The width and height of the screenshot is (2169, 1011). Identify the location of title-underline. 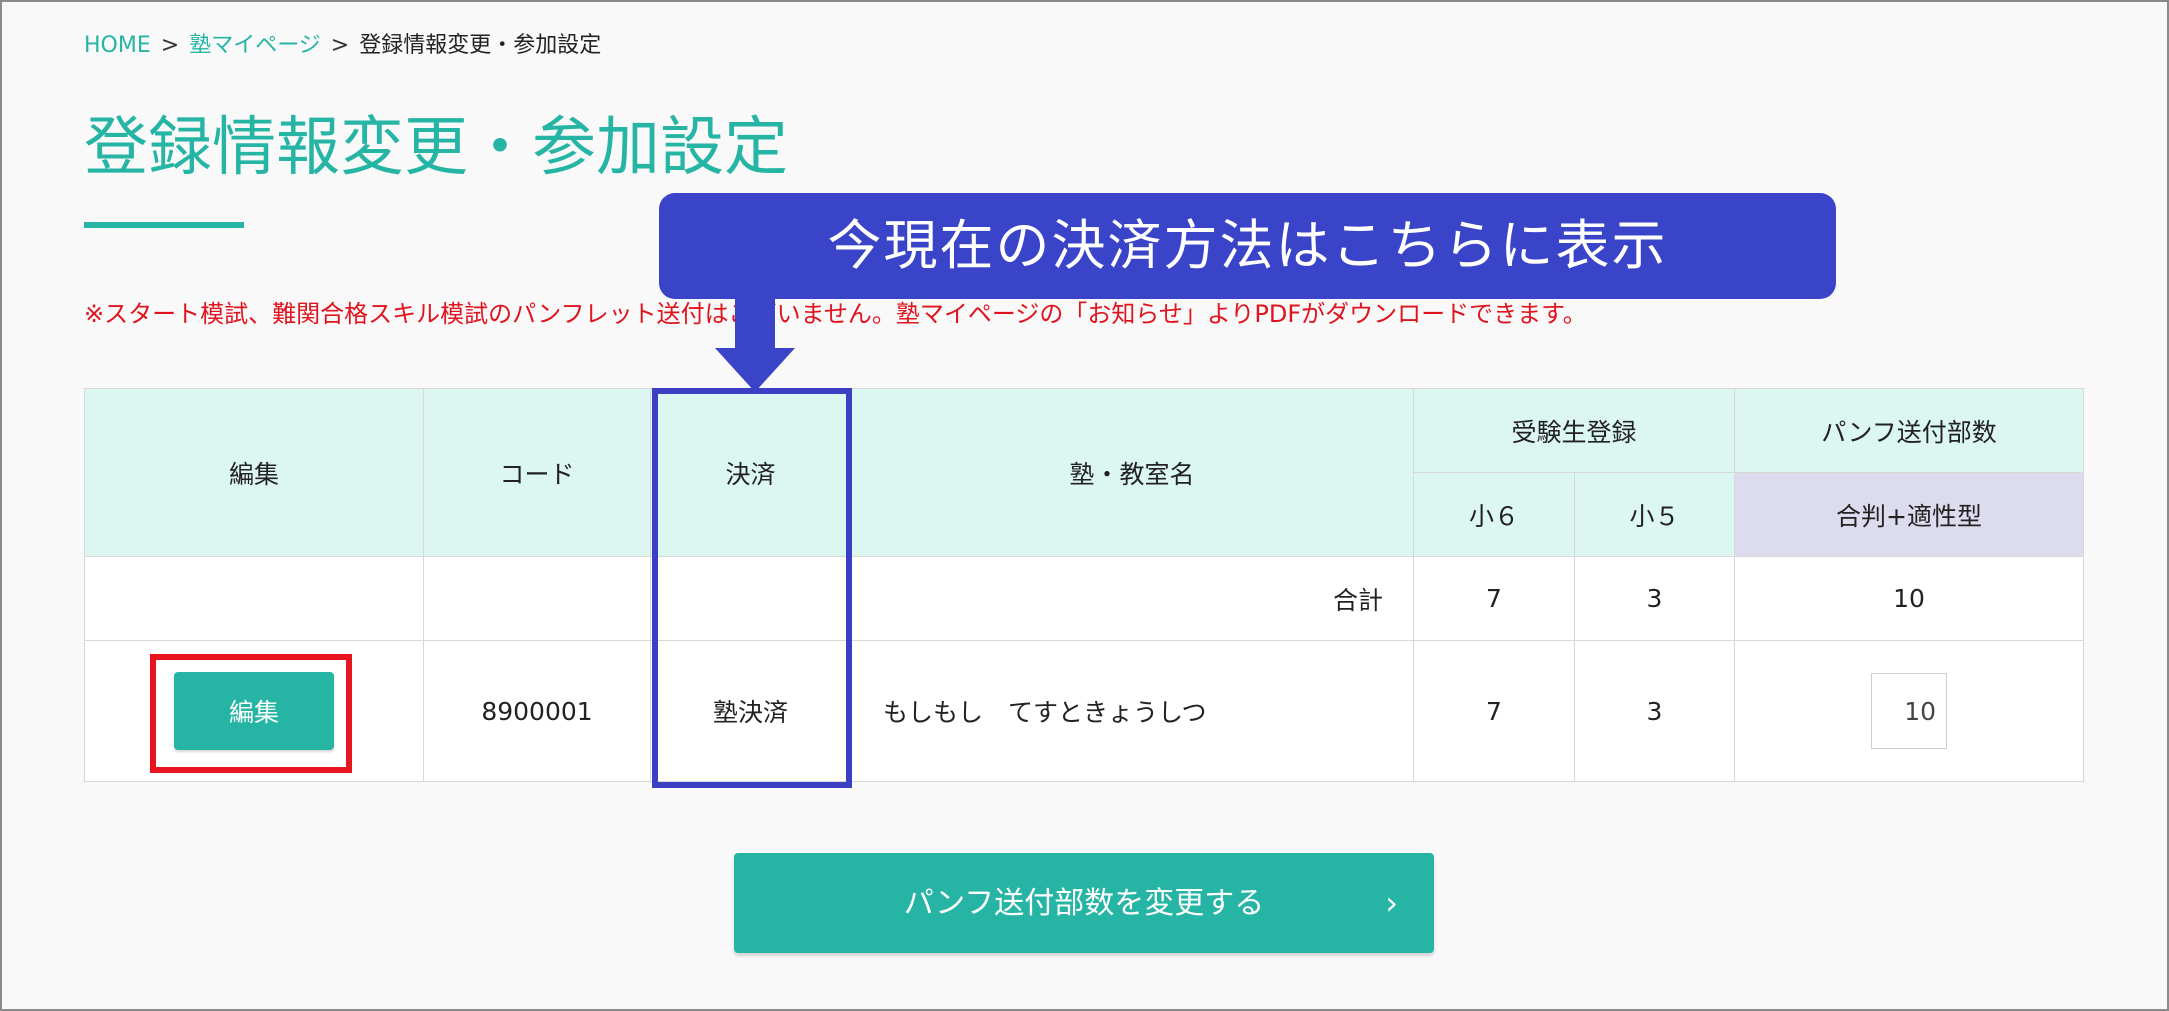
(164, 225).